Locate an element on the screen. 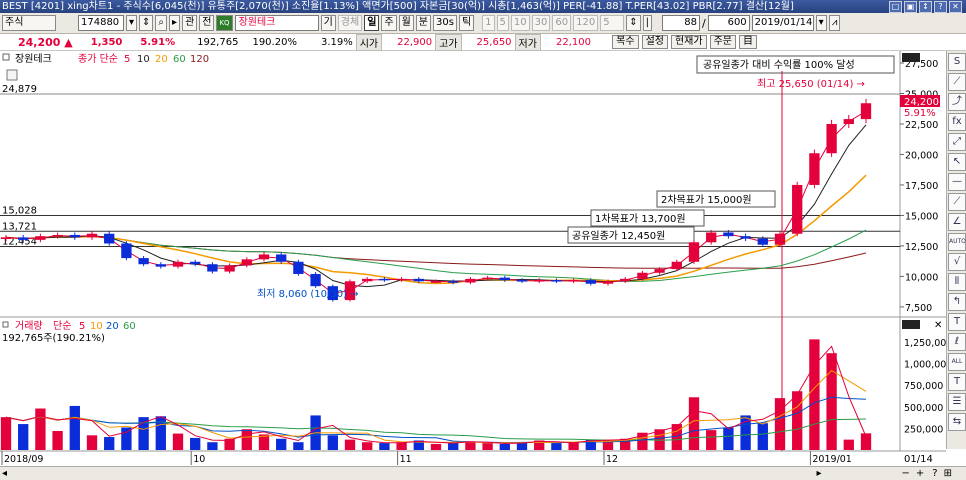  interval-stepper-icon: ⇕ is located at coordinates (633, 23).